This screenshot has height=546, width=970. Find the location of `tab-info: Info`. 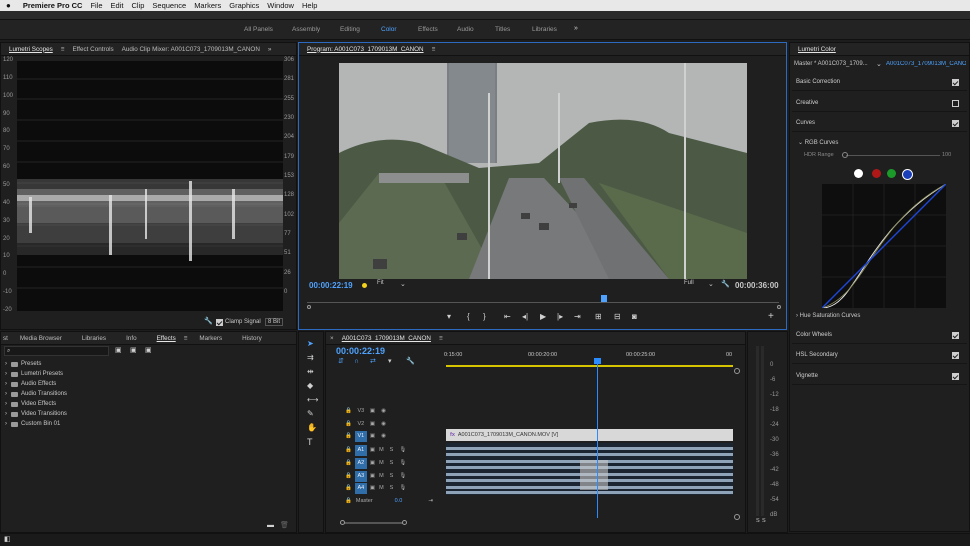

tab-info: Info is located at coordinates (131, 338).